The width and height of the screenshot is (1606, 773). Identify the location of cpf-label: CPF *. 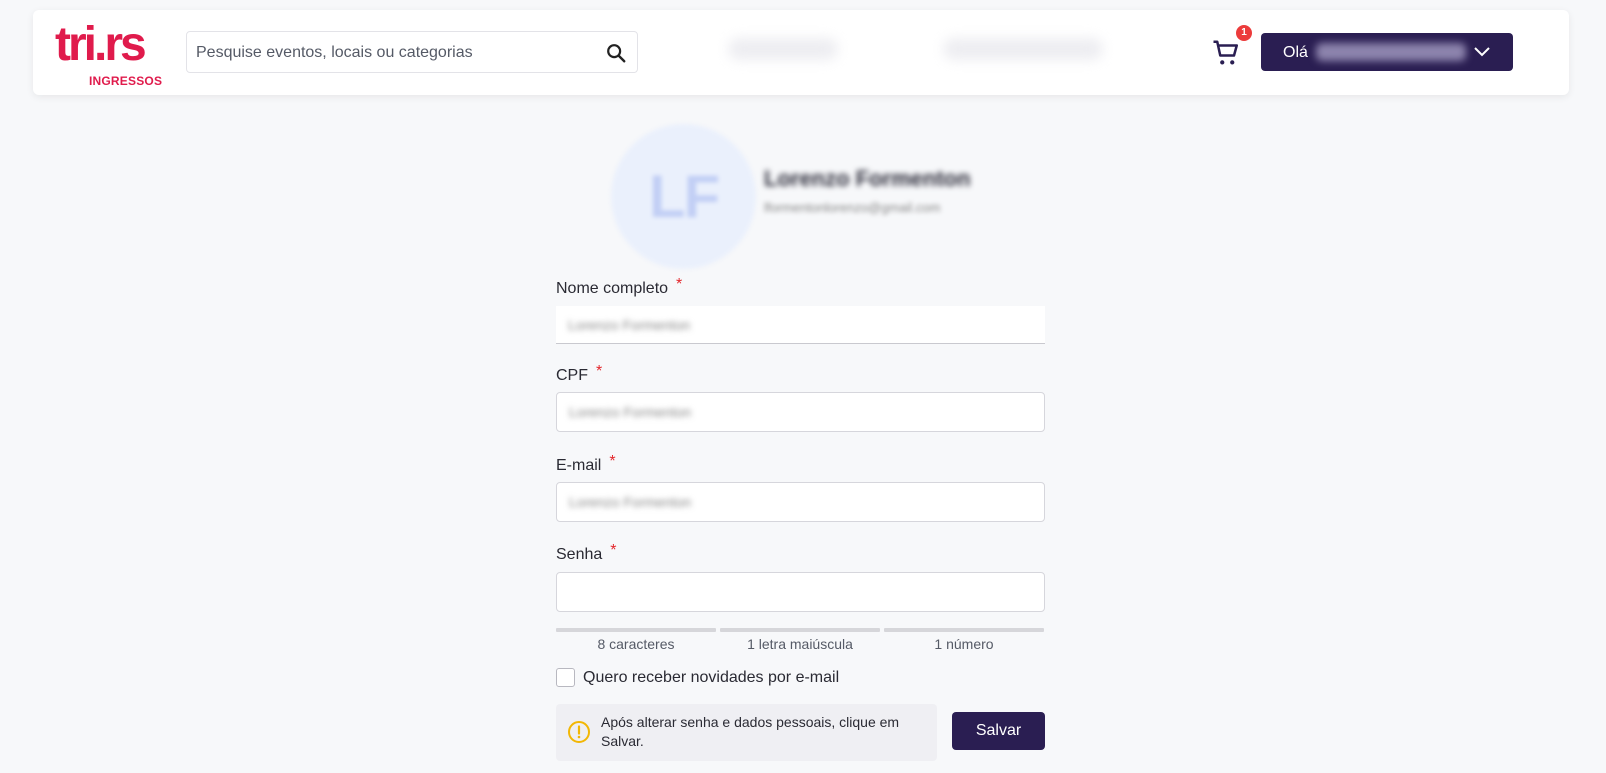
(579, 374).